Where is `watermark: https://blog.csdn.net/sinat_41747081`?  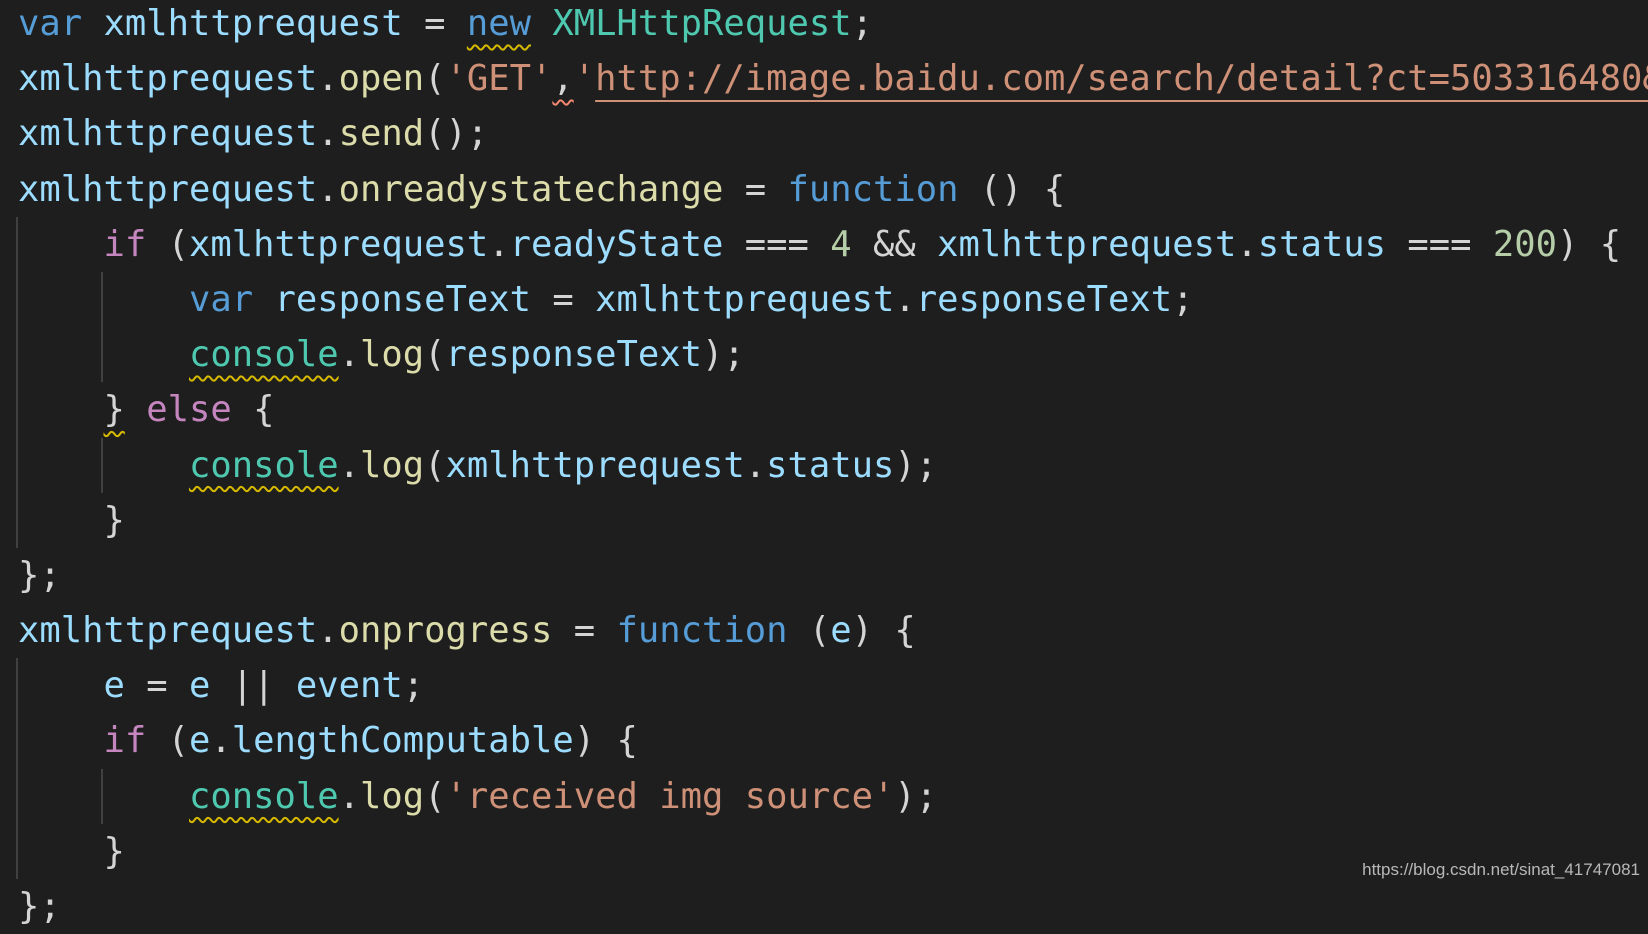 watermark: https://blog.csdn.net/sinat_41747081 is located at coordinates (1501, 869).